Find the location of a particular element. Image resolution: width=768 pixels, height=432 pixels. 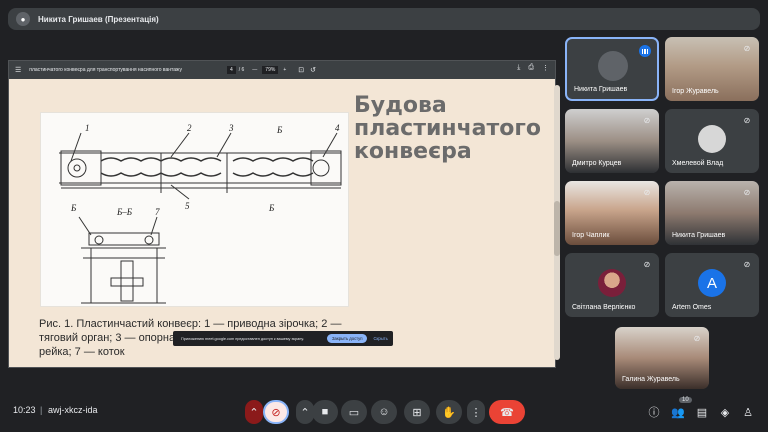

presenter-bar: ● Никита Гришаев (Презентація) is located at coordinates (384, 19).